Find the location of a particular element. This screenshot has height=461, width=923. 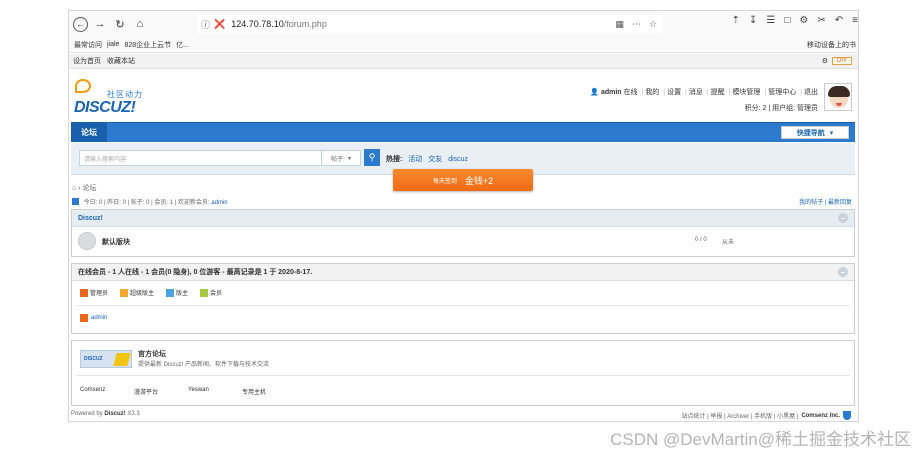

undo-icon: ↶ is located at coordinates (839, 20).